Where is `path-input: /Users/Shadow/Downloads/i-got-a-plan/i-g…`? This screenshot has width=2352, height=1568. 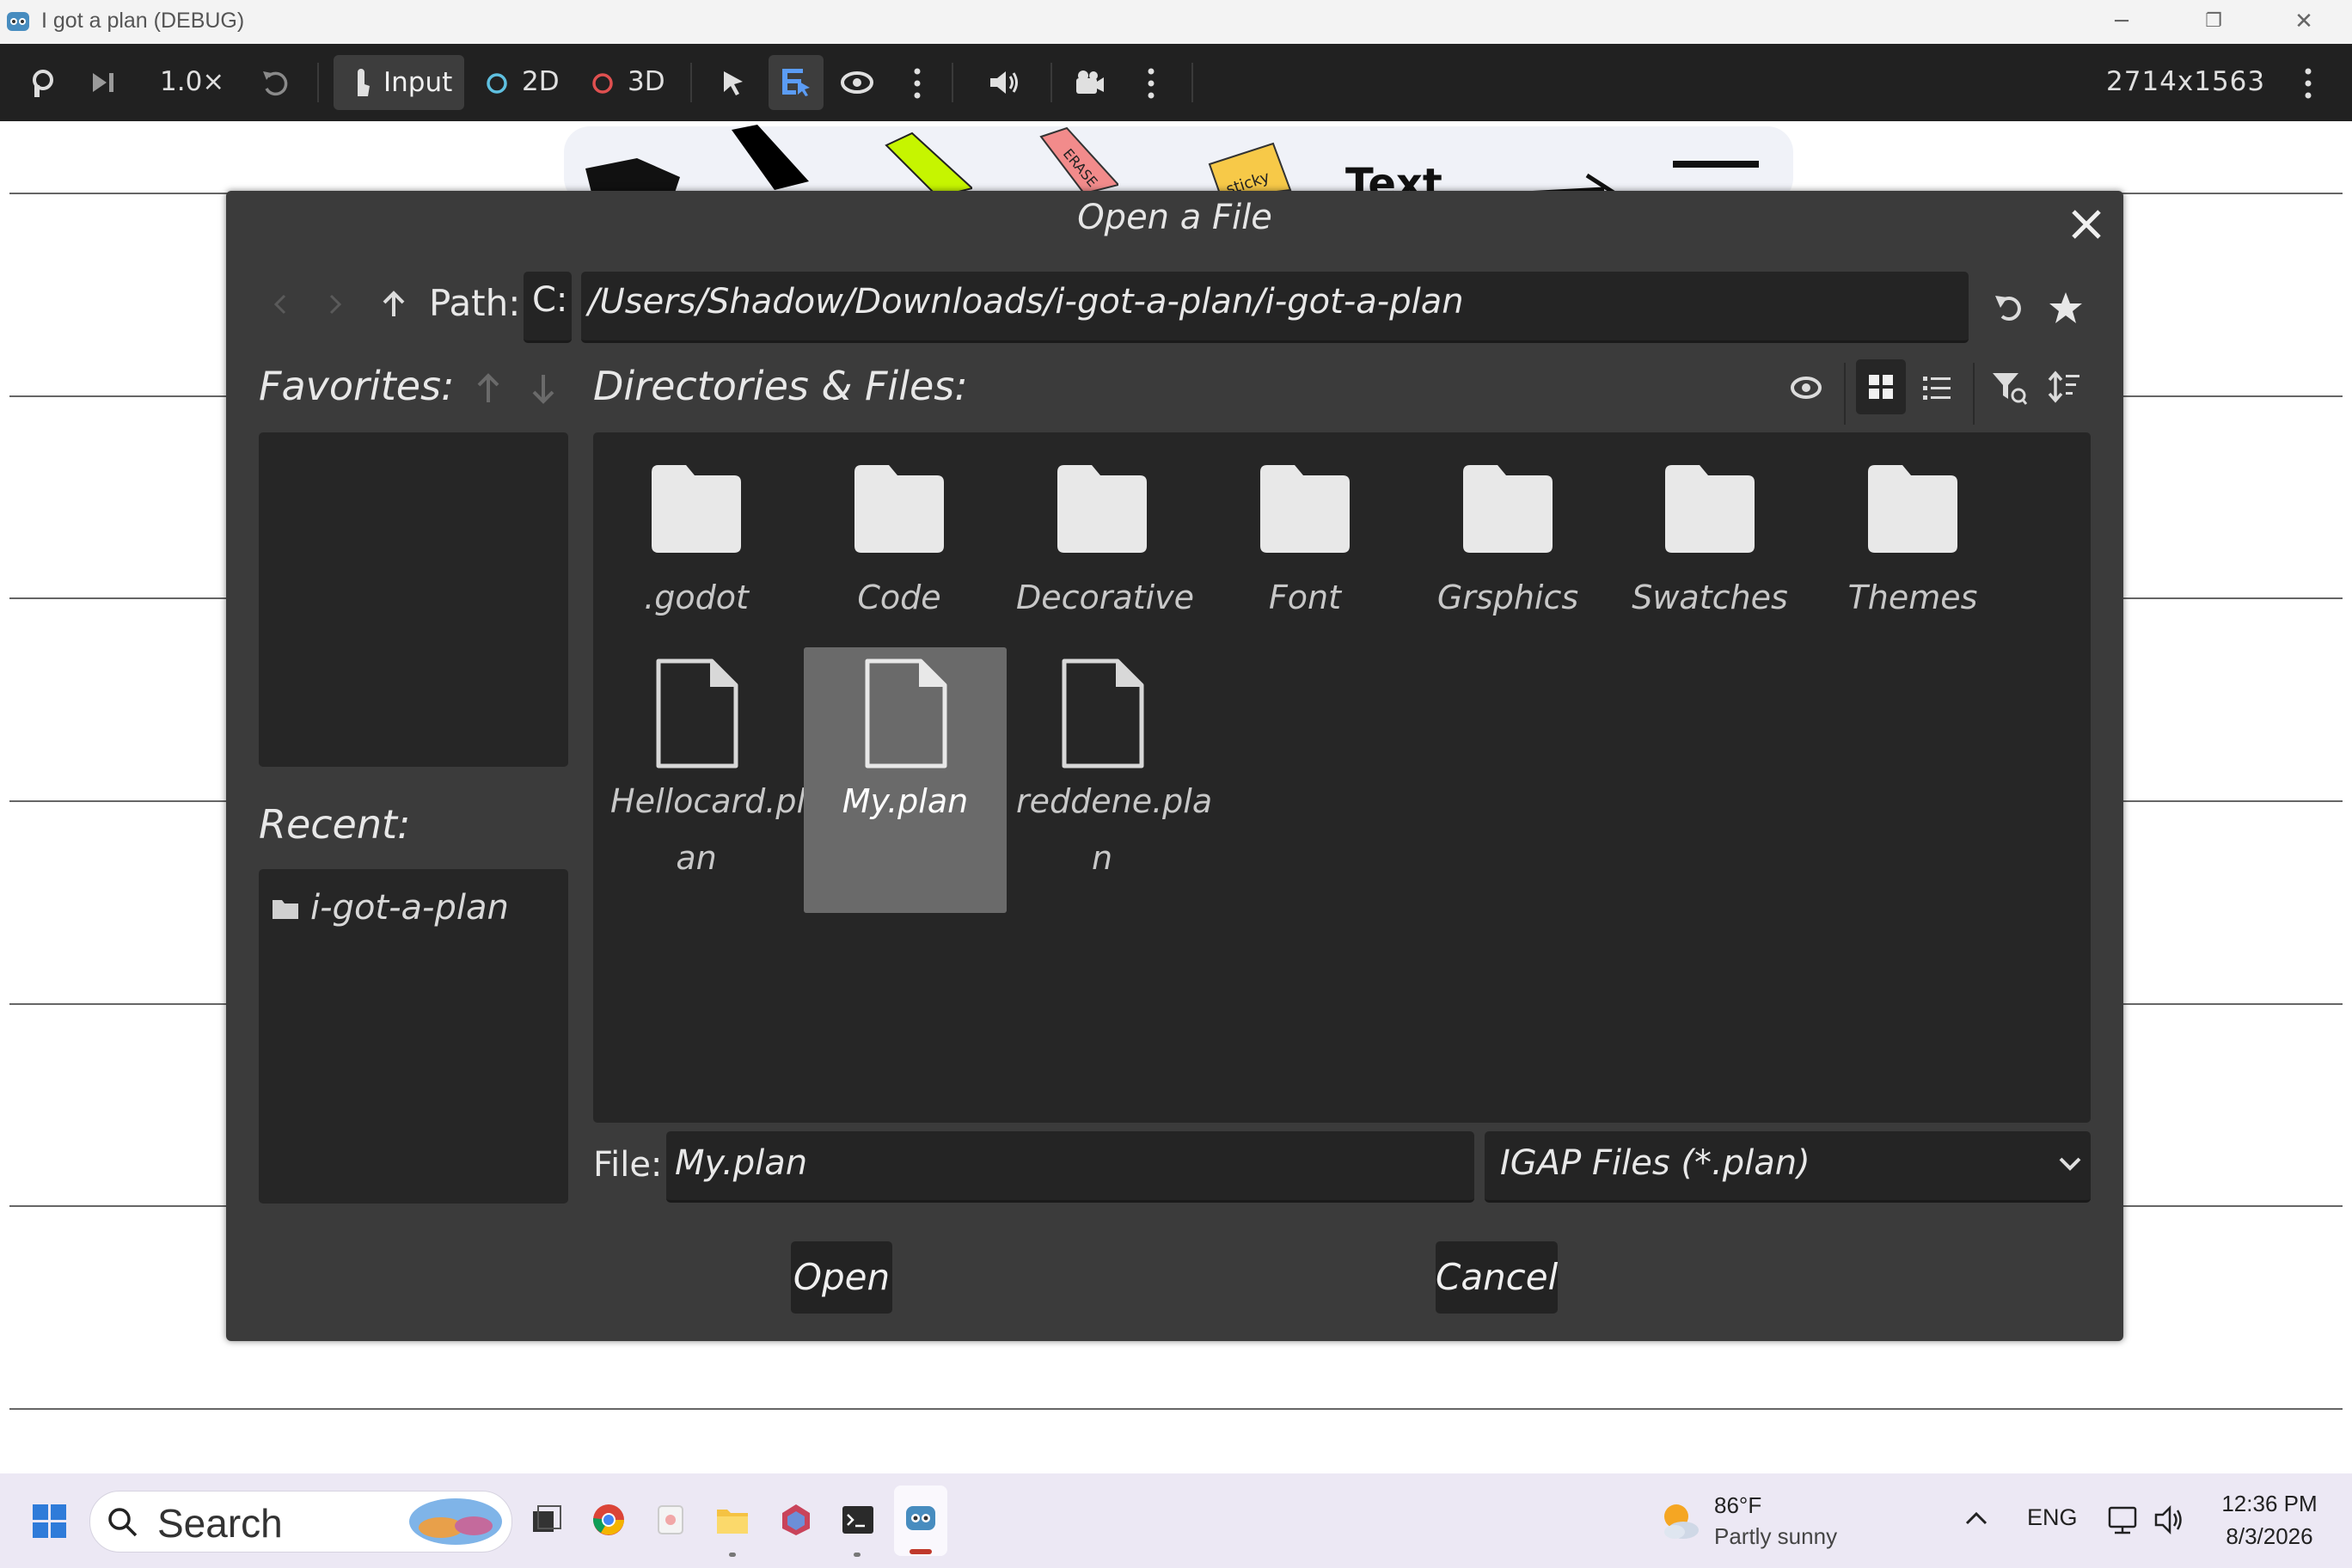 path-input: /Users/Shadow/Downloads/i-got-a-plan/i-g… is located at coordinates (1275, 307).